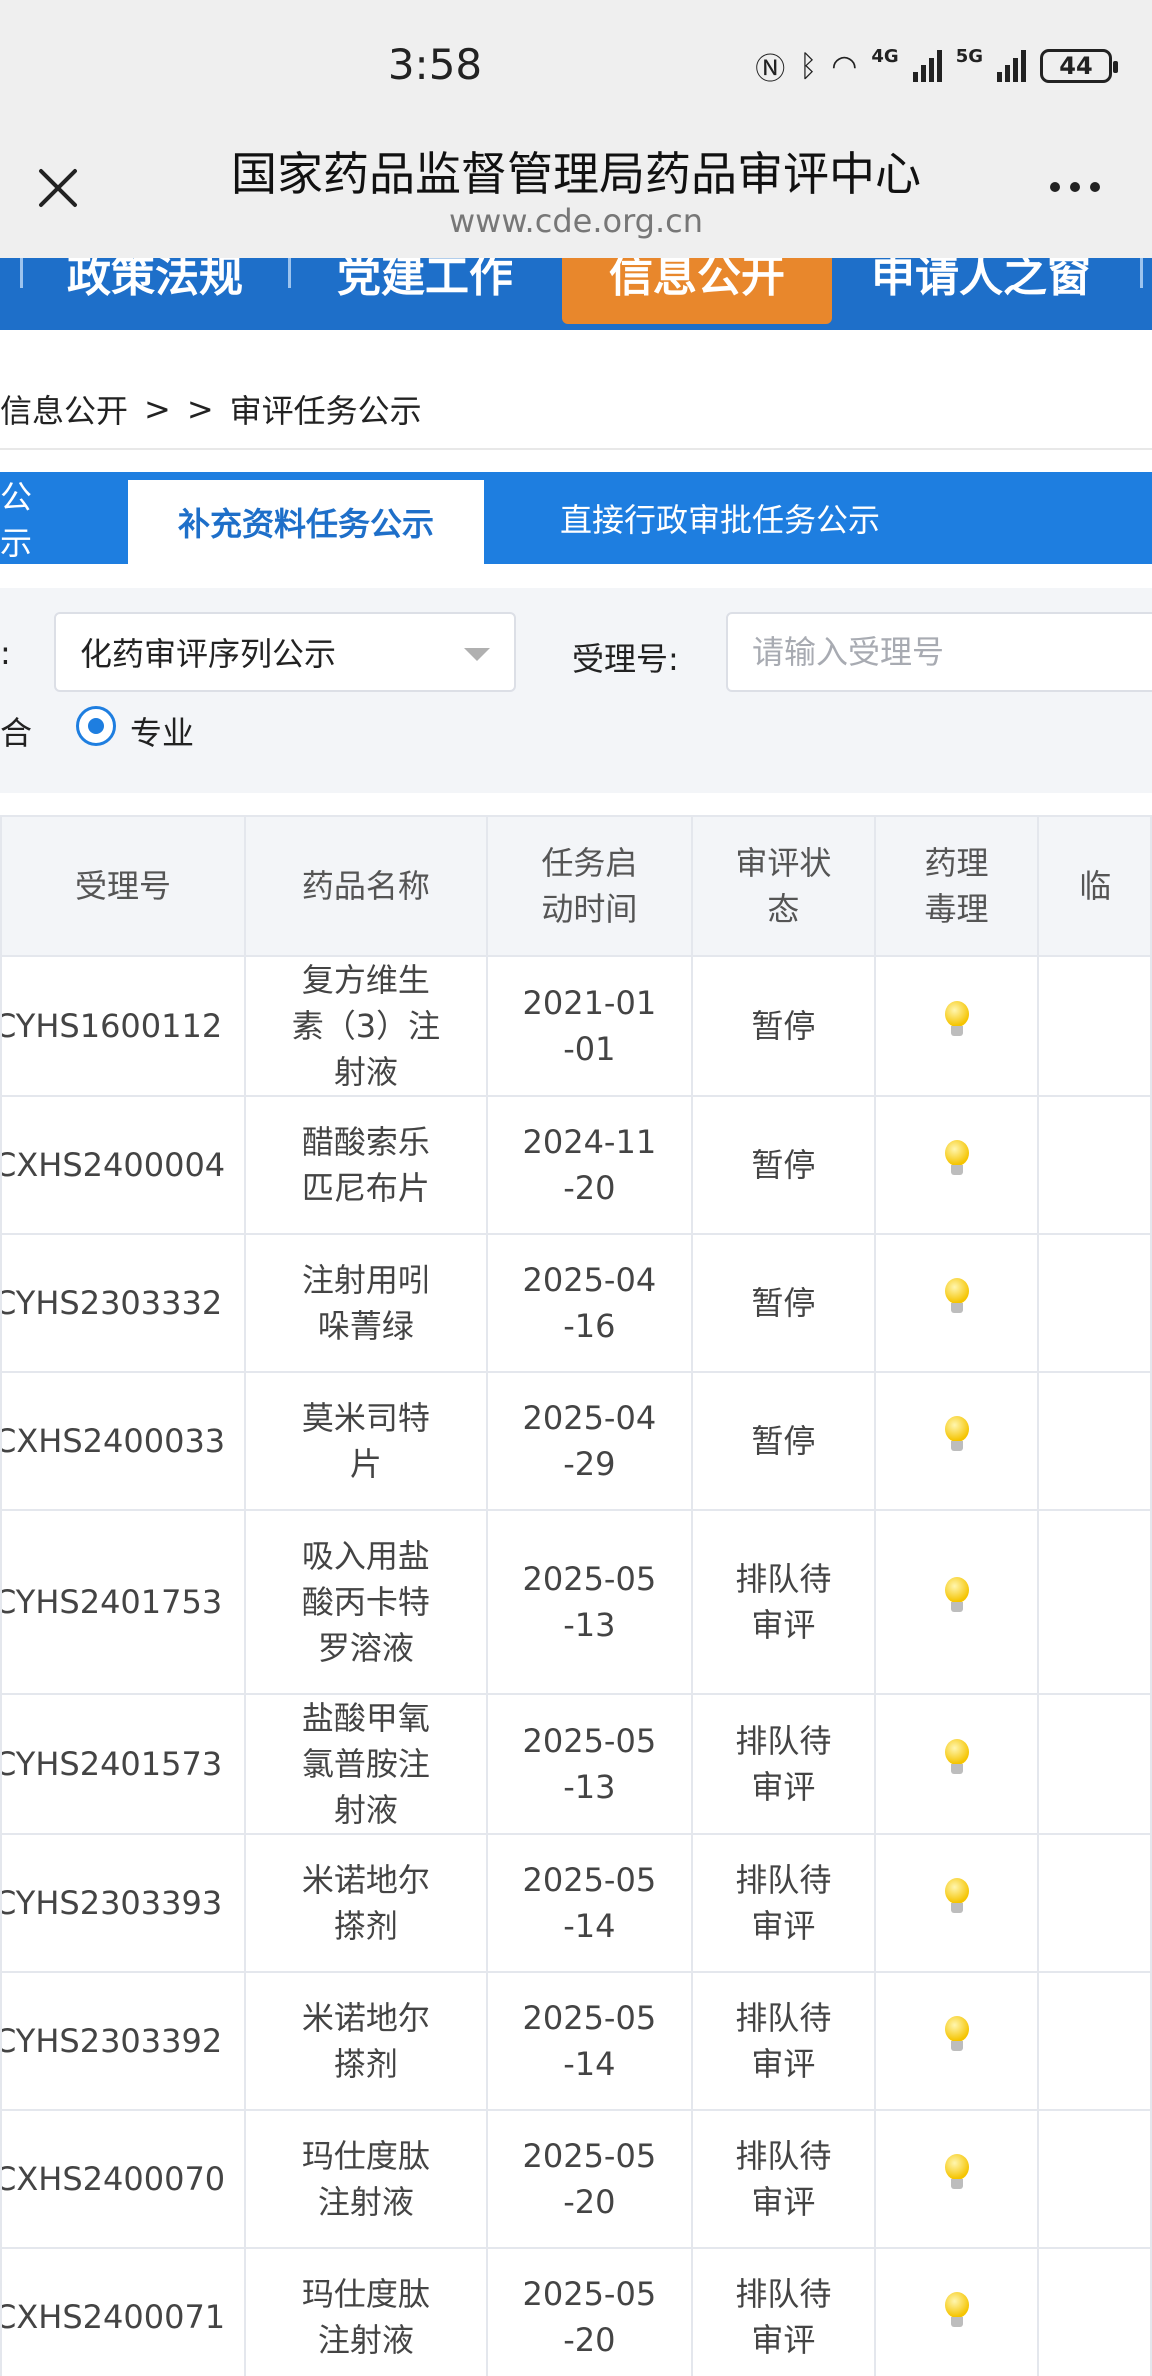  I want to click on header-drug-name: 药品名称, so click(365, 886).